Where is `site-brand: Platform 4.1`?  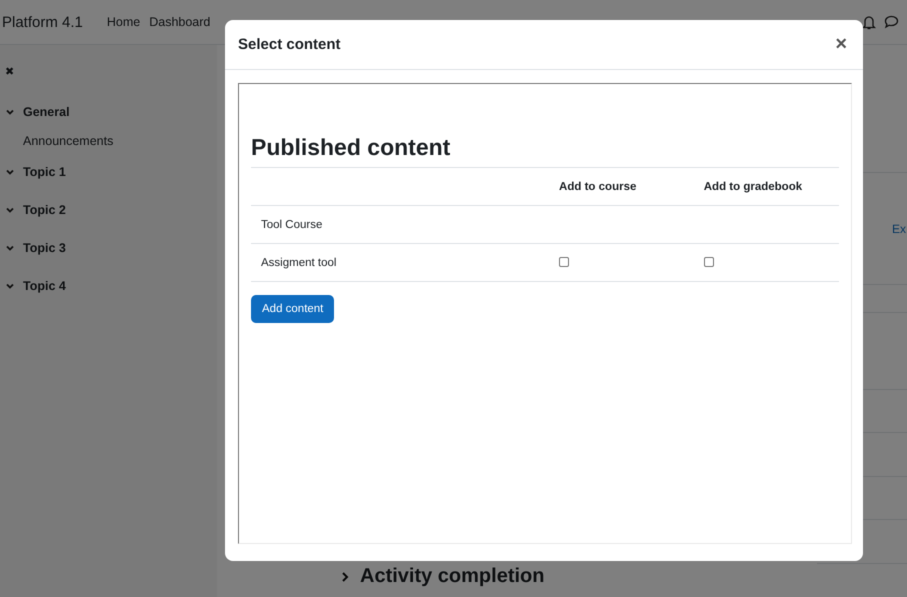 site-brand: Platform 4.1 is located at coordinates (42, 22).